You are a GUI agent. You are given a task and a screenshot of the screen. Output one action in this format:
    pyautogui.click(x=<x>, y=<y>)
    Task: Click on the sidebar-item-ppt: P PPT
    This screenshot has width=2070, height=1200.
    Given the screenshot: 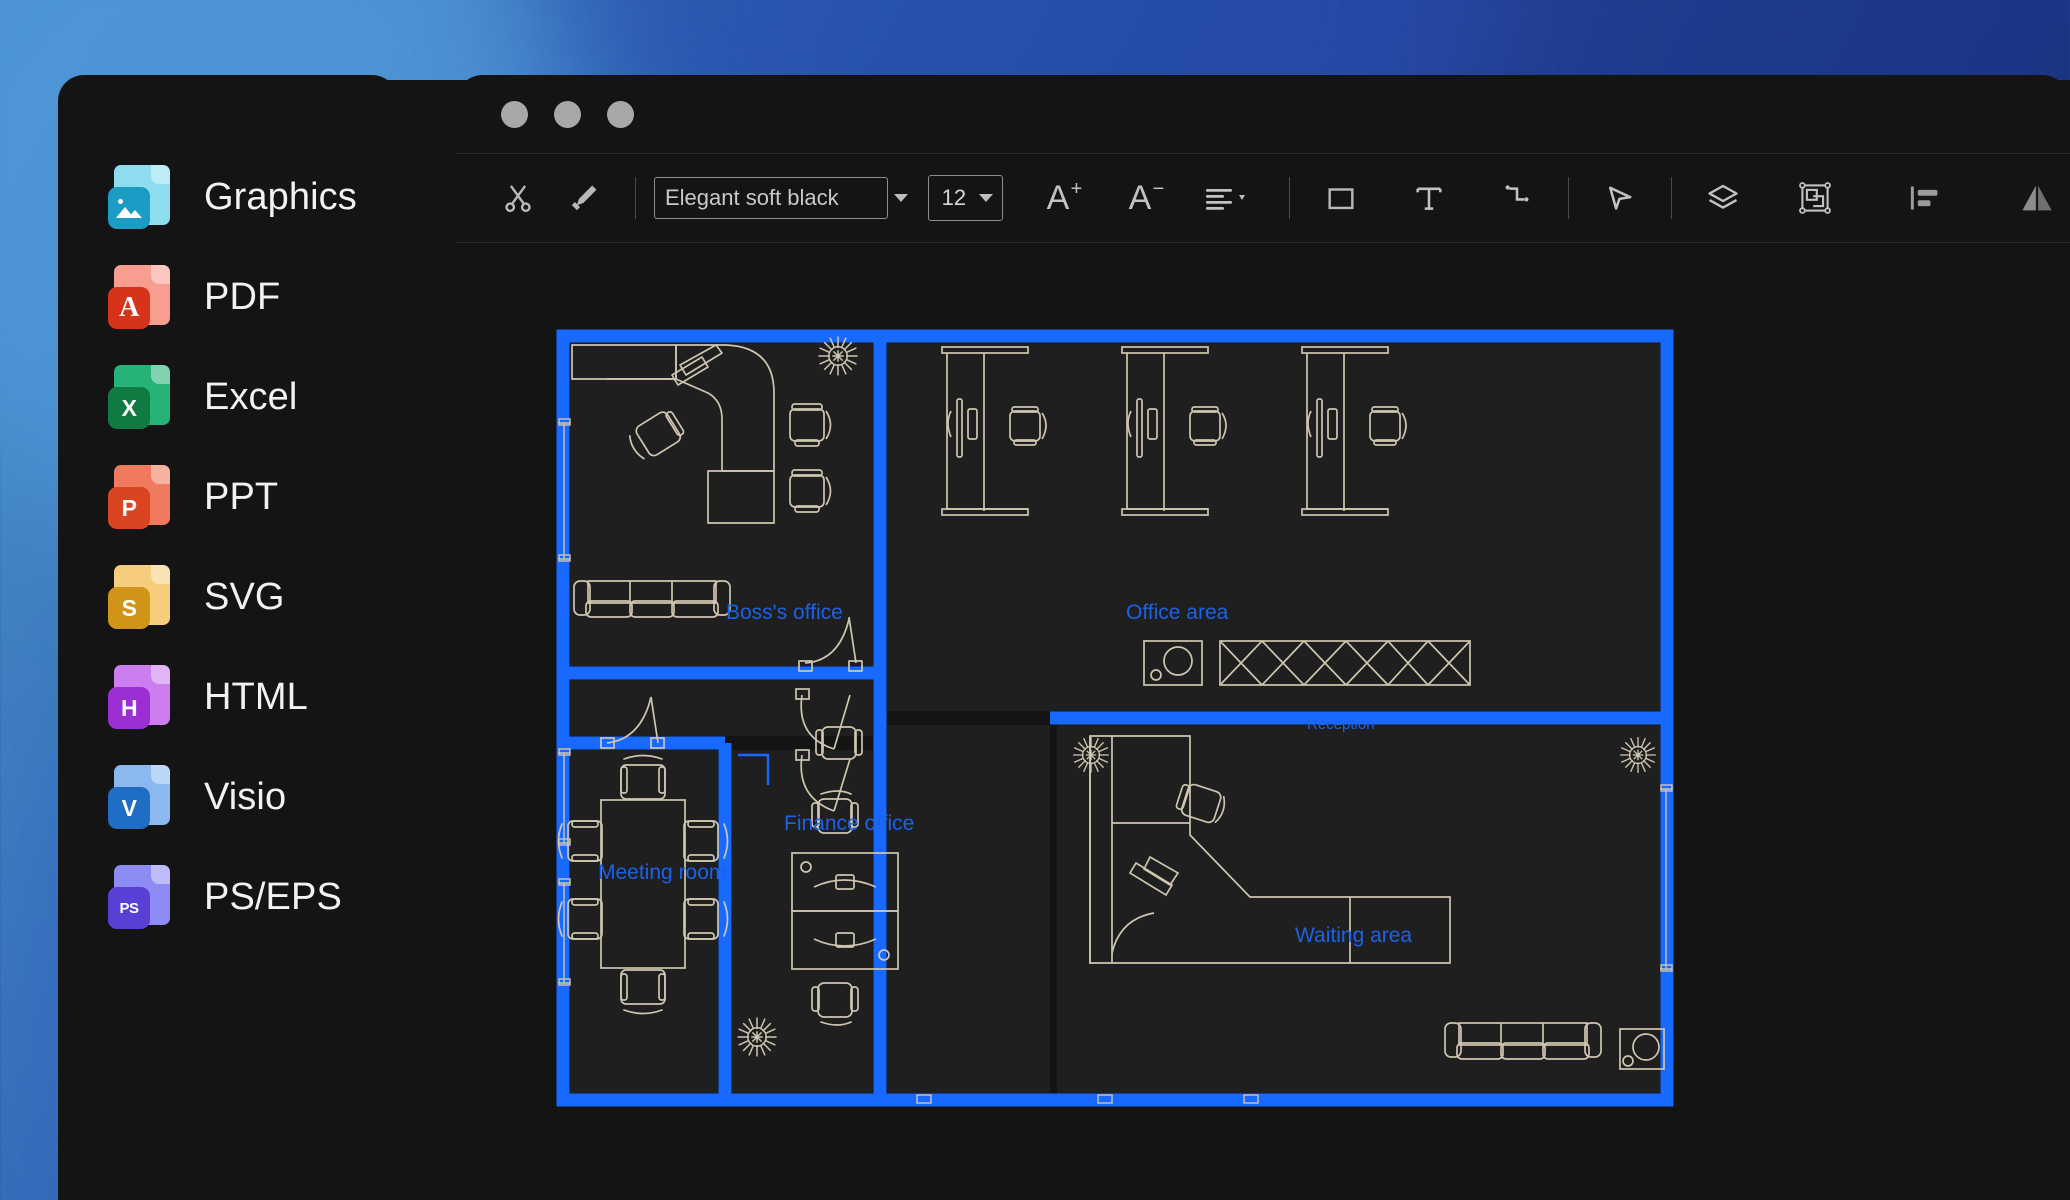 What is the action you would take?
    pyautogui.click(x=228, y=497)
    